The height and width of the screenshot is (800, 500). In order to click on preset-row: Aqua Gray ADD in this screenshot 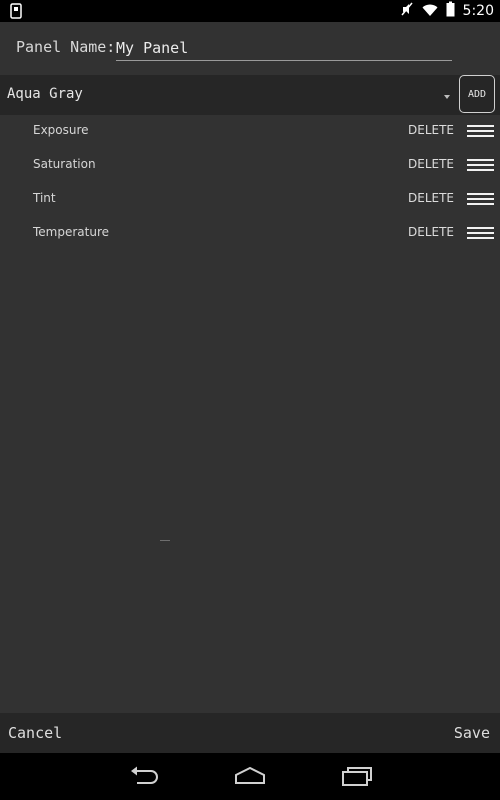, I will do `click(250, 95)`.